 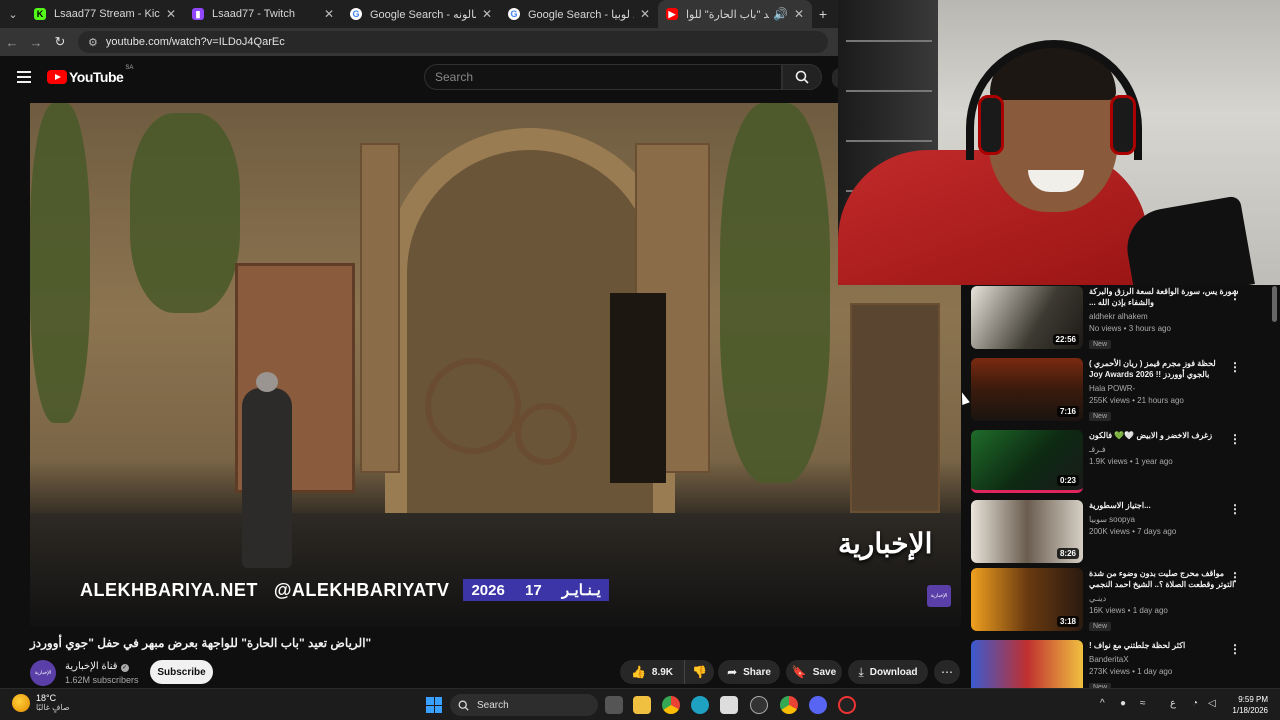 What do you see at coordinates (60, 42) in the screenshot?
I see `reload-icon: ↻` at bounding box center [60, 42].